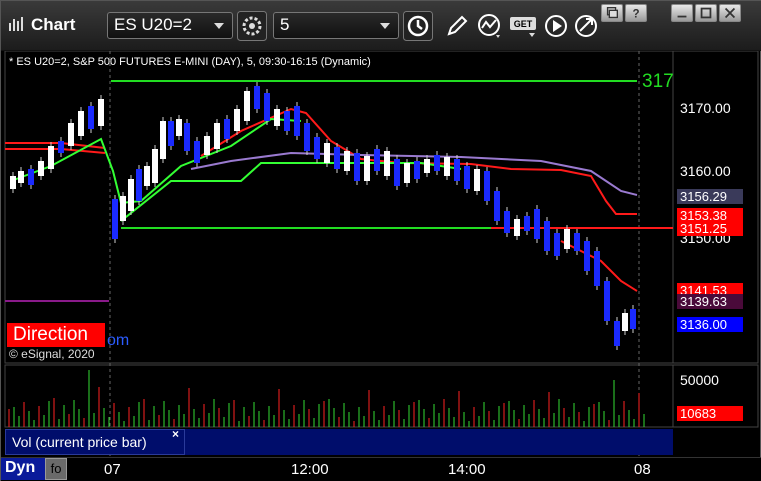  I want to click on price-level-label: 317, so click(658, 81).